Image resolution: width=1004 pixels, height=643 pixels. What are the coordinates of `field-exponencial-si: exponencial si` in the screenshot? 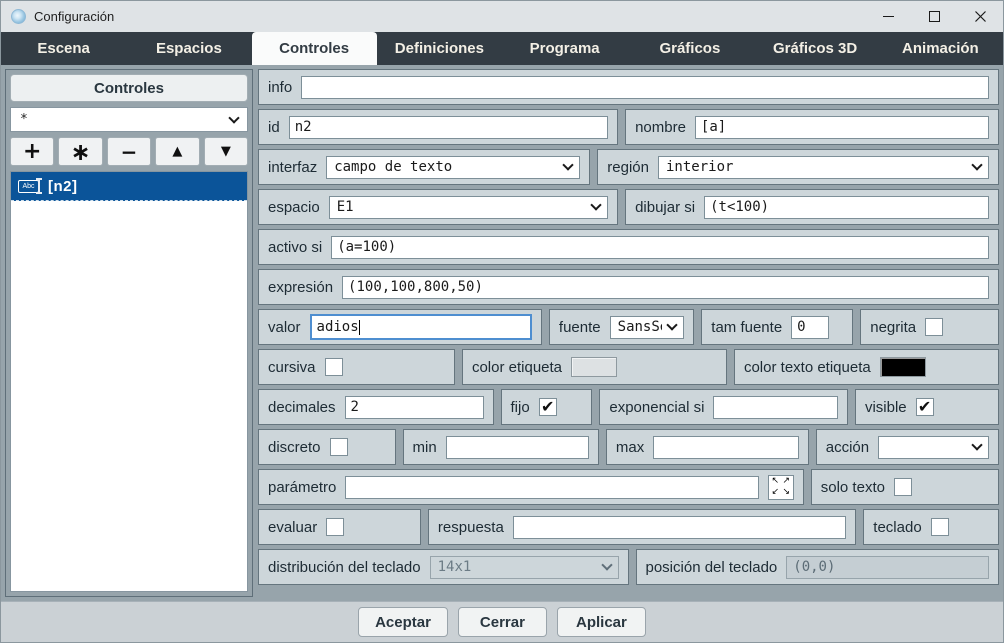 It's located at (723, 407).